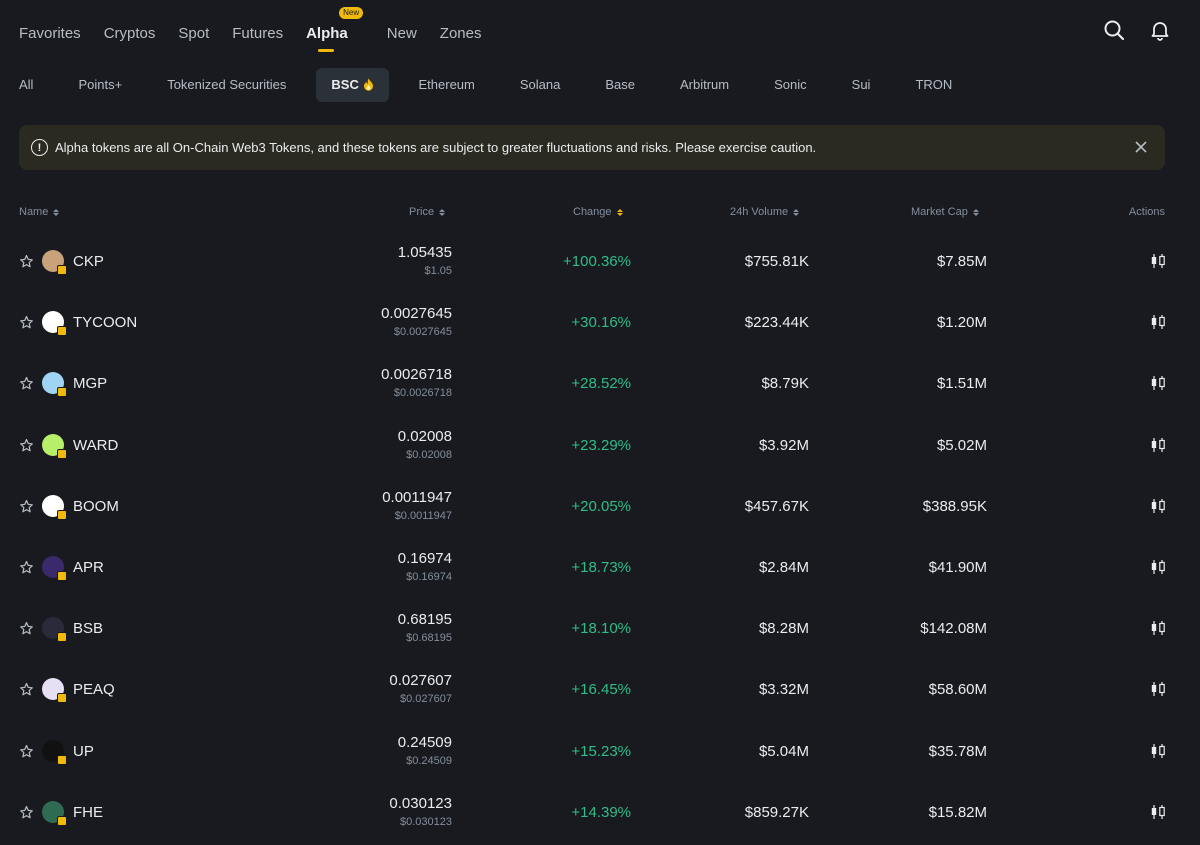 The image size is (1200, 845). What do you see at coordinates (600, 751) in the screenshot?
I see `table-row: UP 0.24509 $0.24509 +15.23% $5.04M $35.78M` at bounding box center [600, 751].